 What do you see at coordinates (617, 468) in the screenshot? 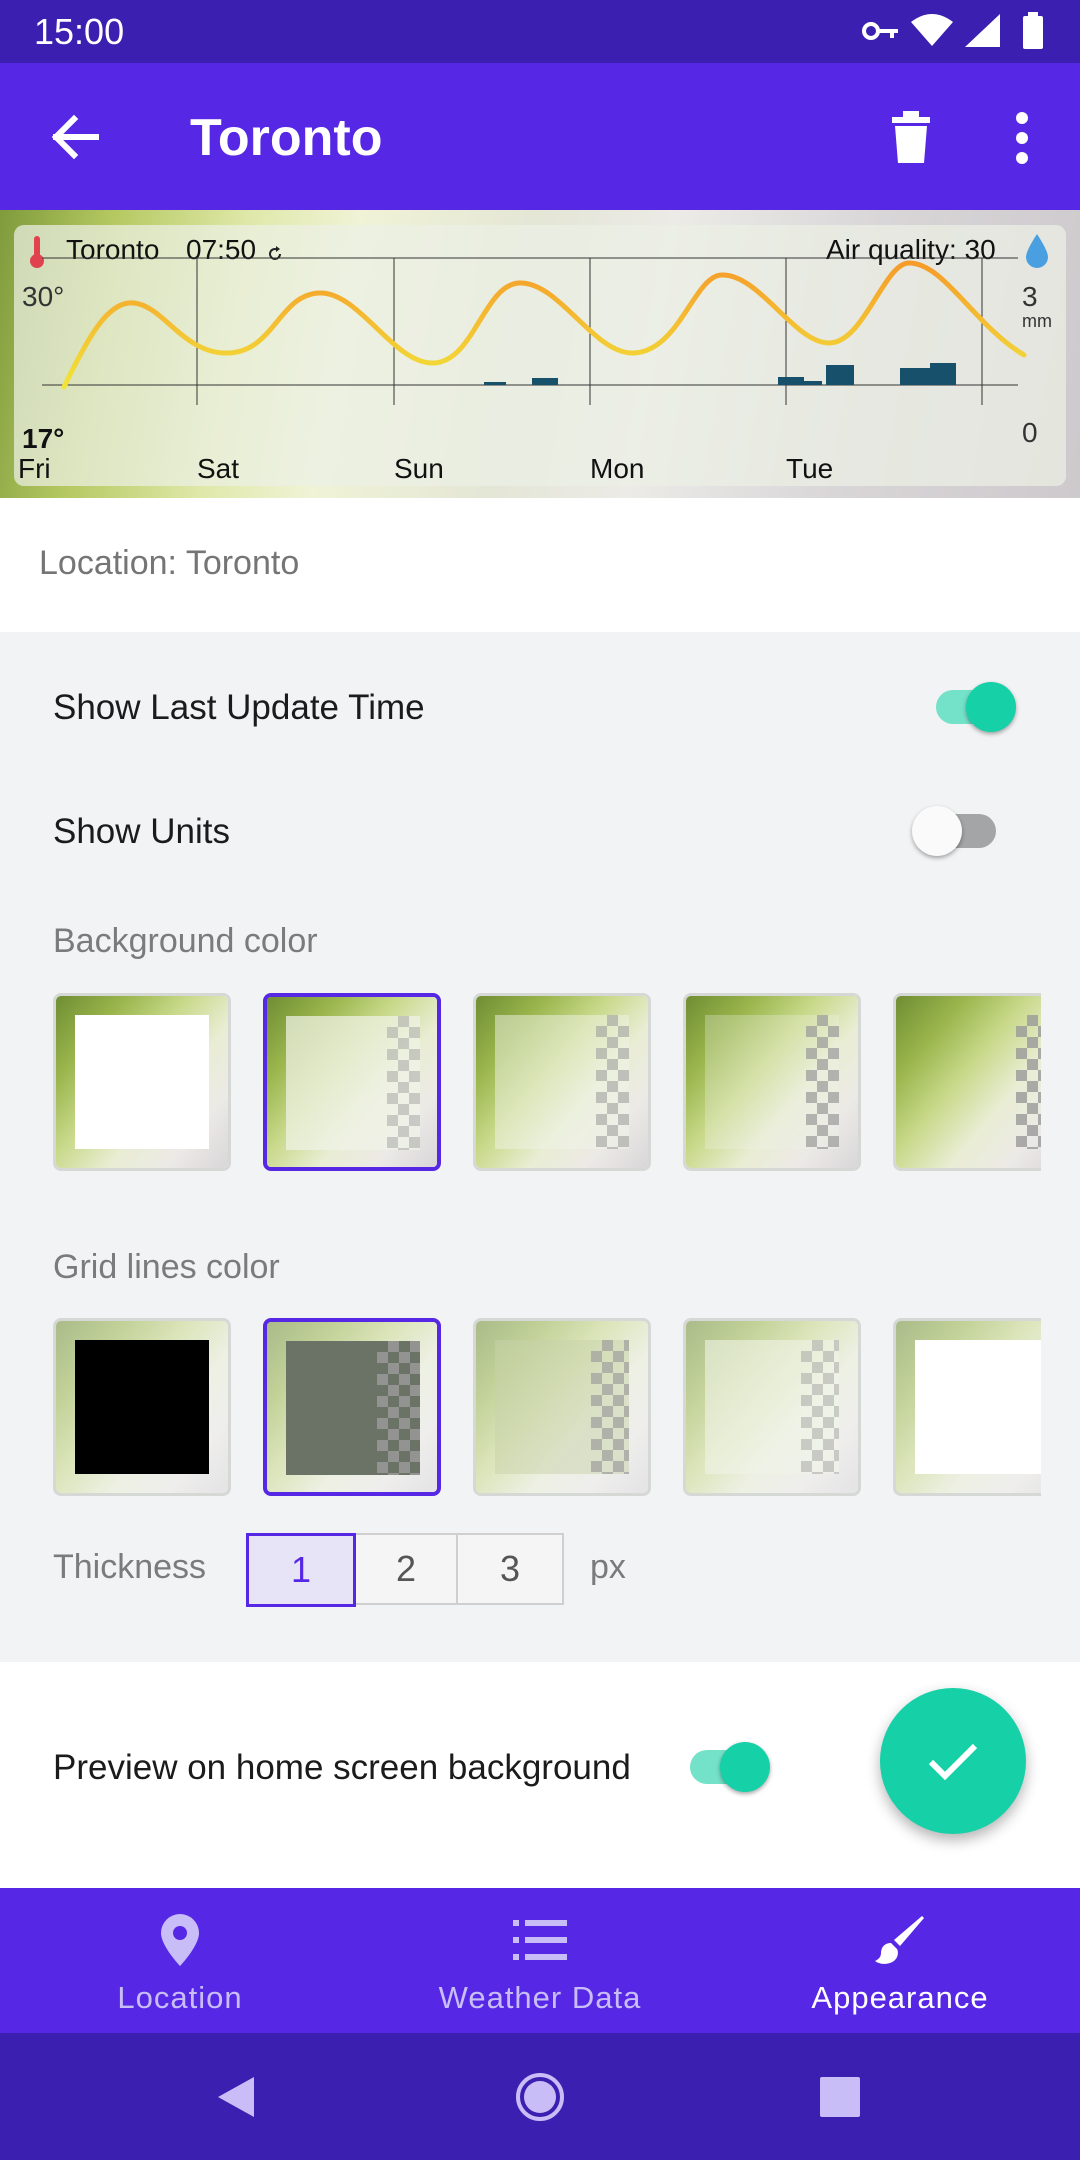
I see `day-label-mon: Mon` at bounding box center [617, 468].